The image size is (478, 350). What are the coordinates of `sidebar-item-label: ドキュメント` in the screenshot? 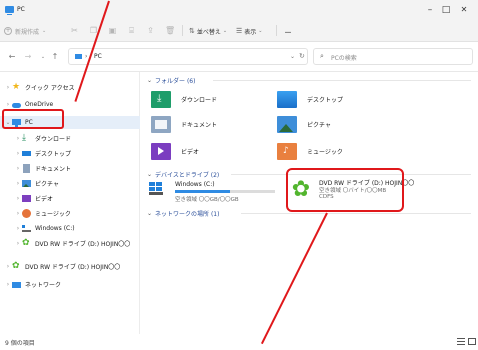 It's located at (53, 169).